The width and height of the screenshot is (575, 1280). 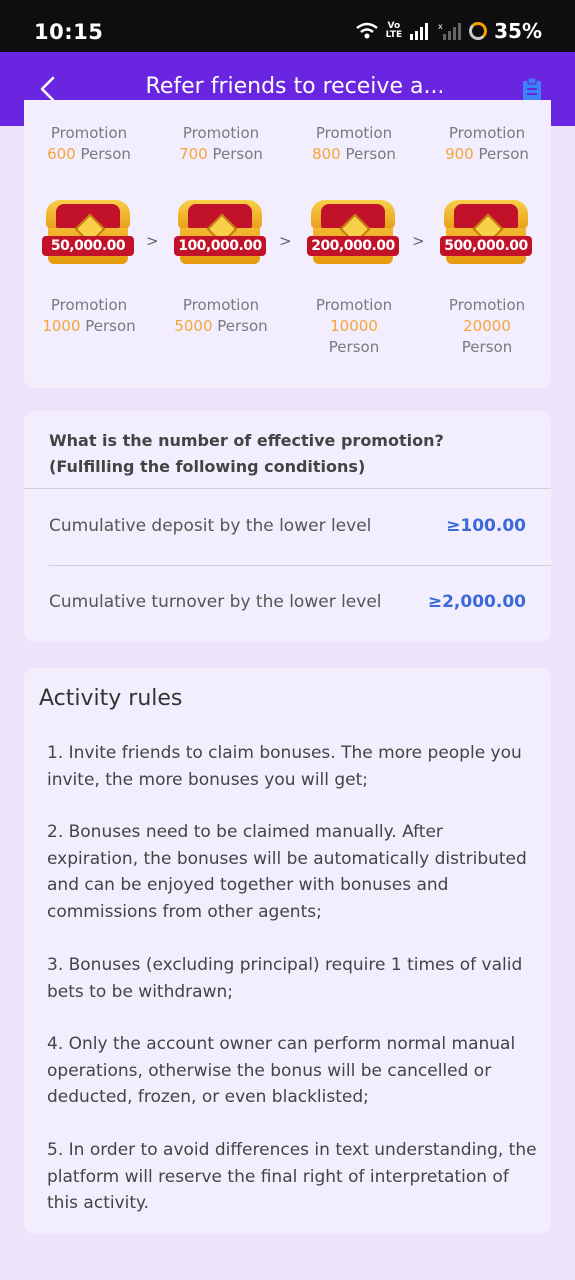 What do you see at coordinates (353, 246) in the screenshot?
I see `chest-amount: 200,000.00` at bounding box center [353, 246].